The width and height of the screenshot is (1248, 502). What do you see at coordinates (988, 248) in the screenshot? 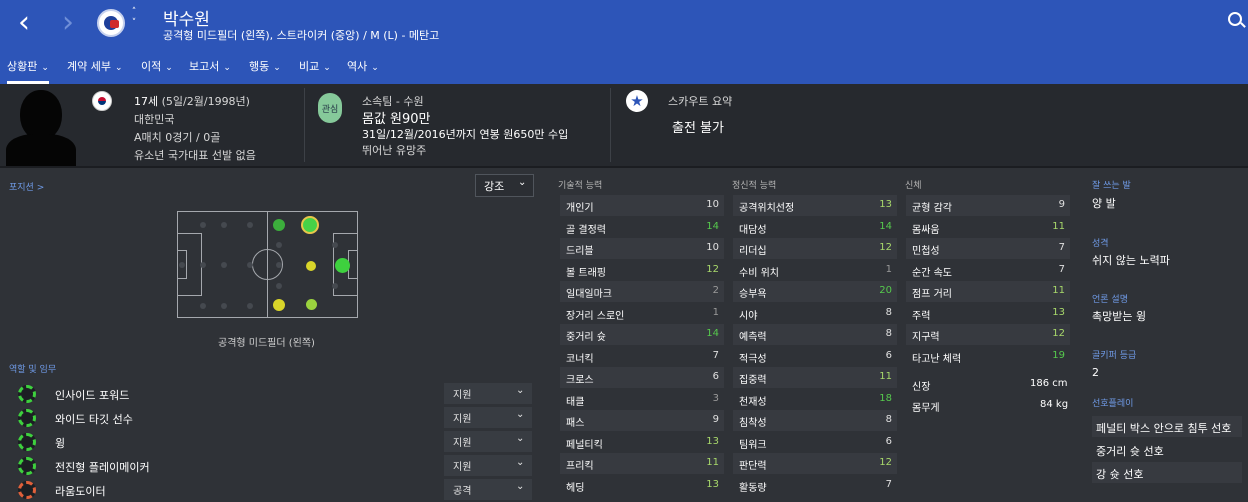
I see `attribute-row: 민첩성 7` at bounding box center [988, 248].